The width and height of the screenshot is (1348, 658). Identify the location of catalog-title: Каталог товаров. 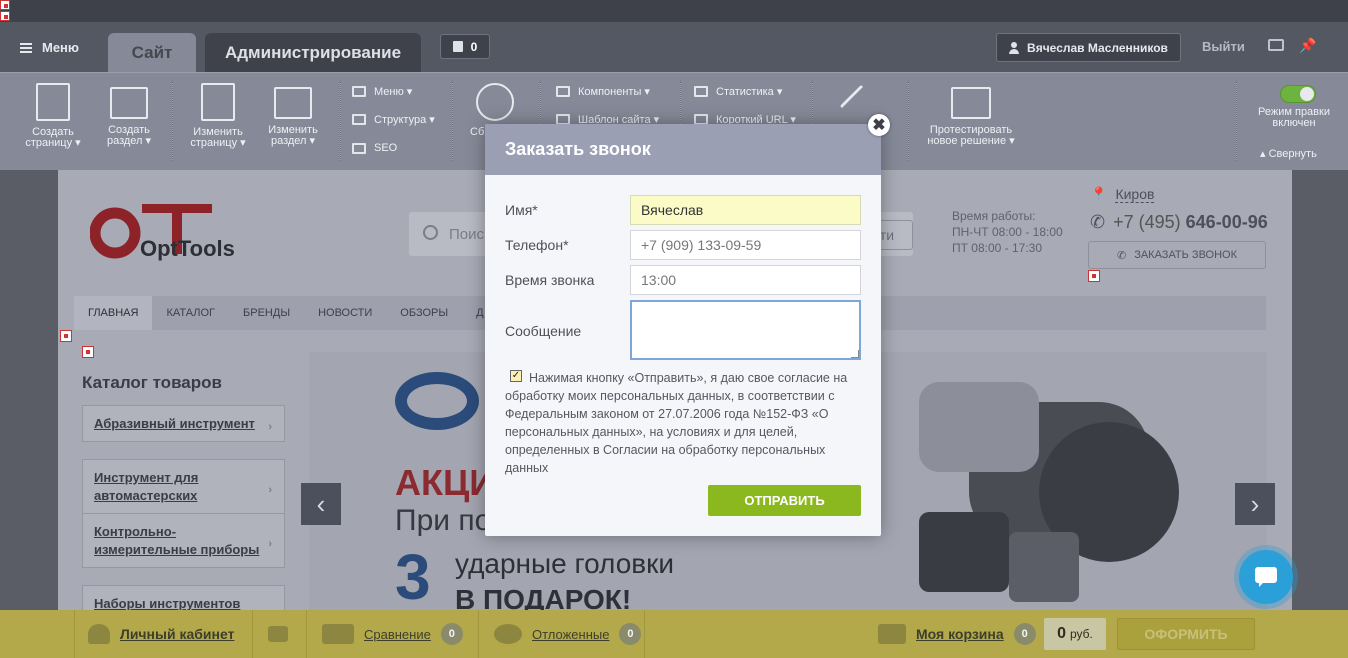
(152, 382).